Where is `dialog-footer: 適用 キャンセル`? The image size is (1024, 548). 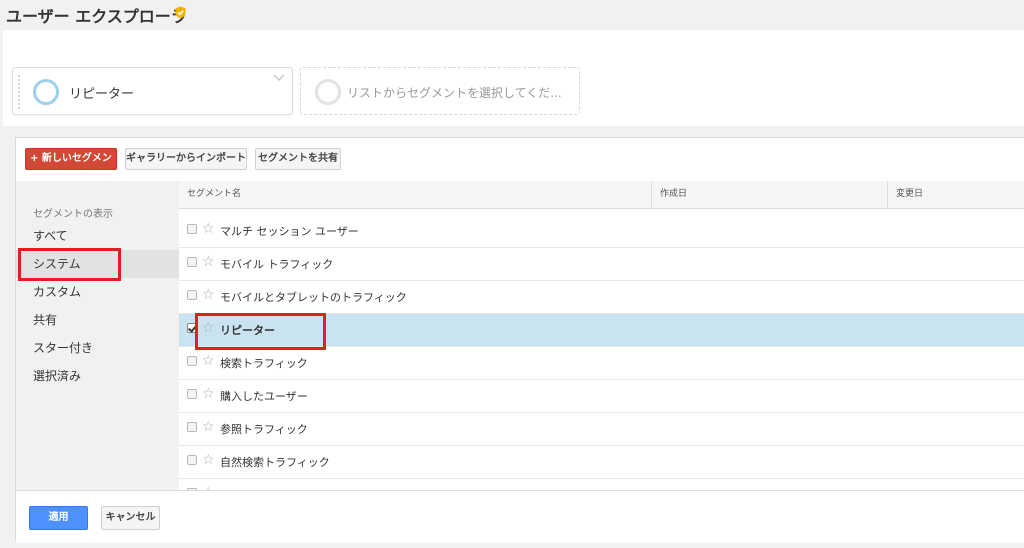
dialog-footer: 適用 キャンセル is located at coordinates (520, 516).